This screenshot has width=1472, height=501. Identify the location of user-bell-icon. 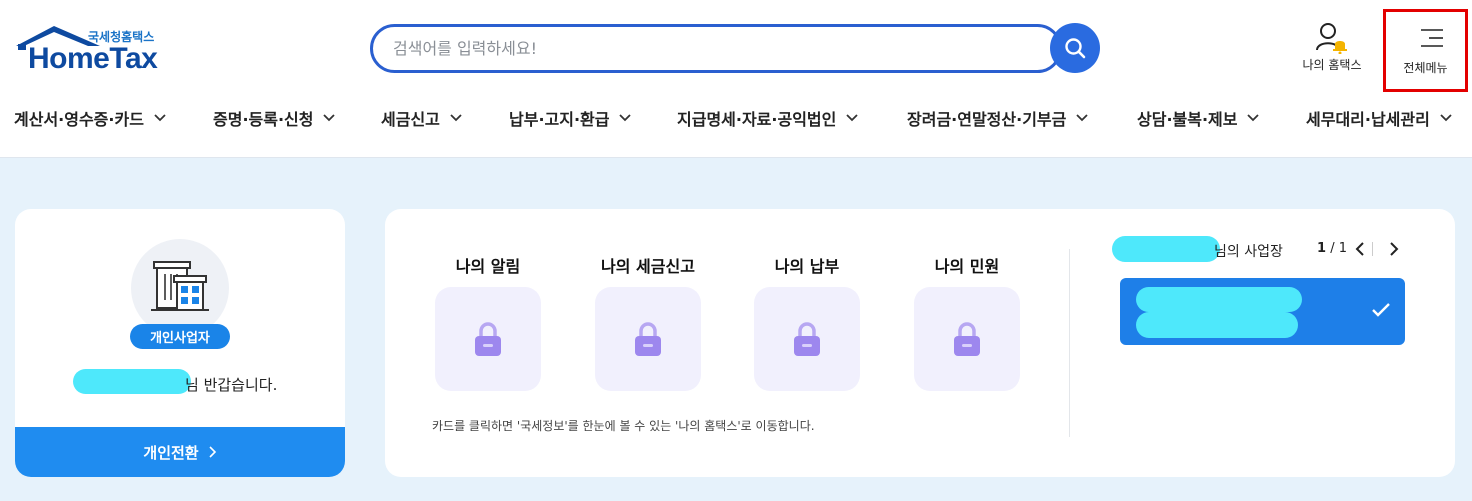
(1331, 38).